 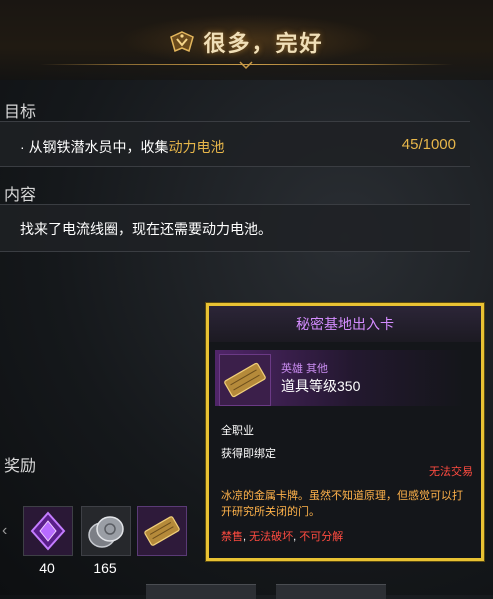 I want to click on reward-slot-card, so click(x=162, y=531).